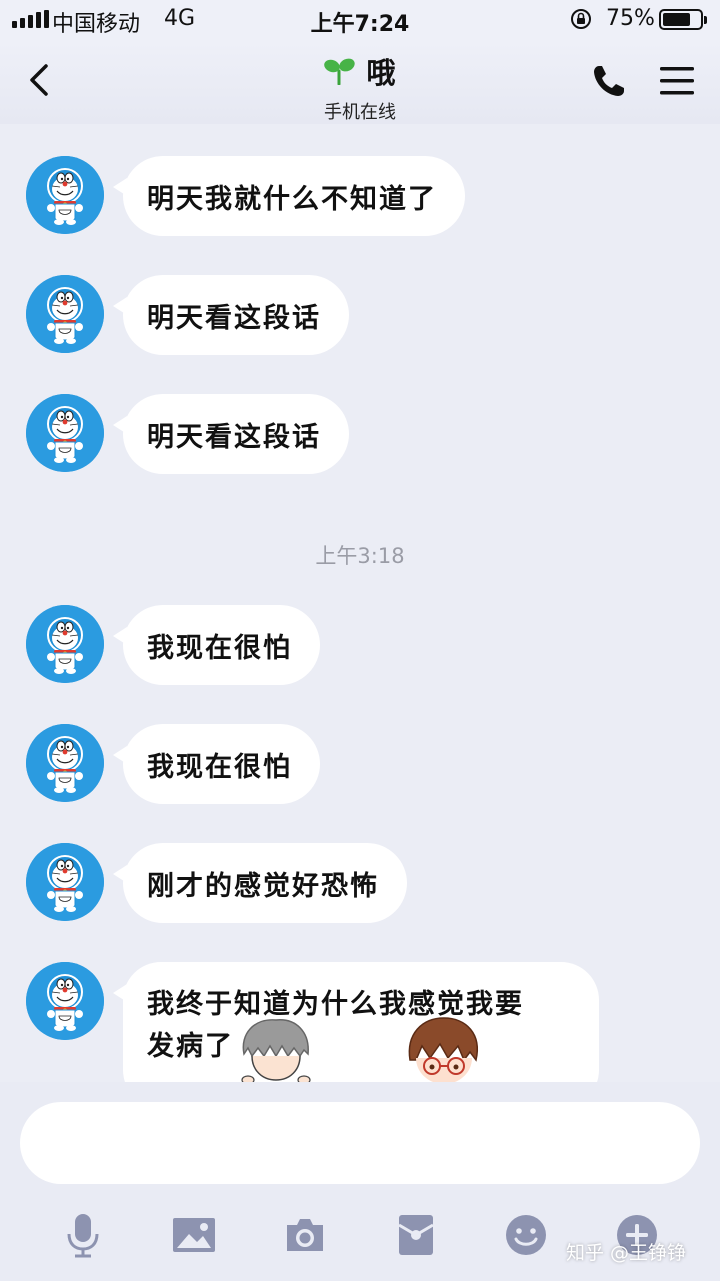  I want to click on rotation-lock-icon, so click(581, 19).